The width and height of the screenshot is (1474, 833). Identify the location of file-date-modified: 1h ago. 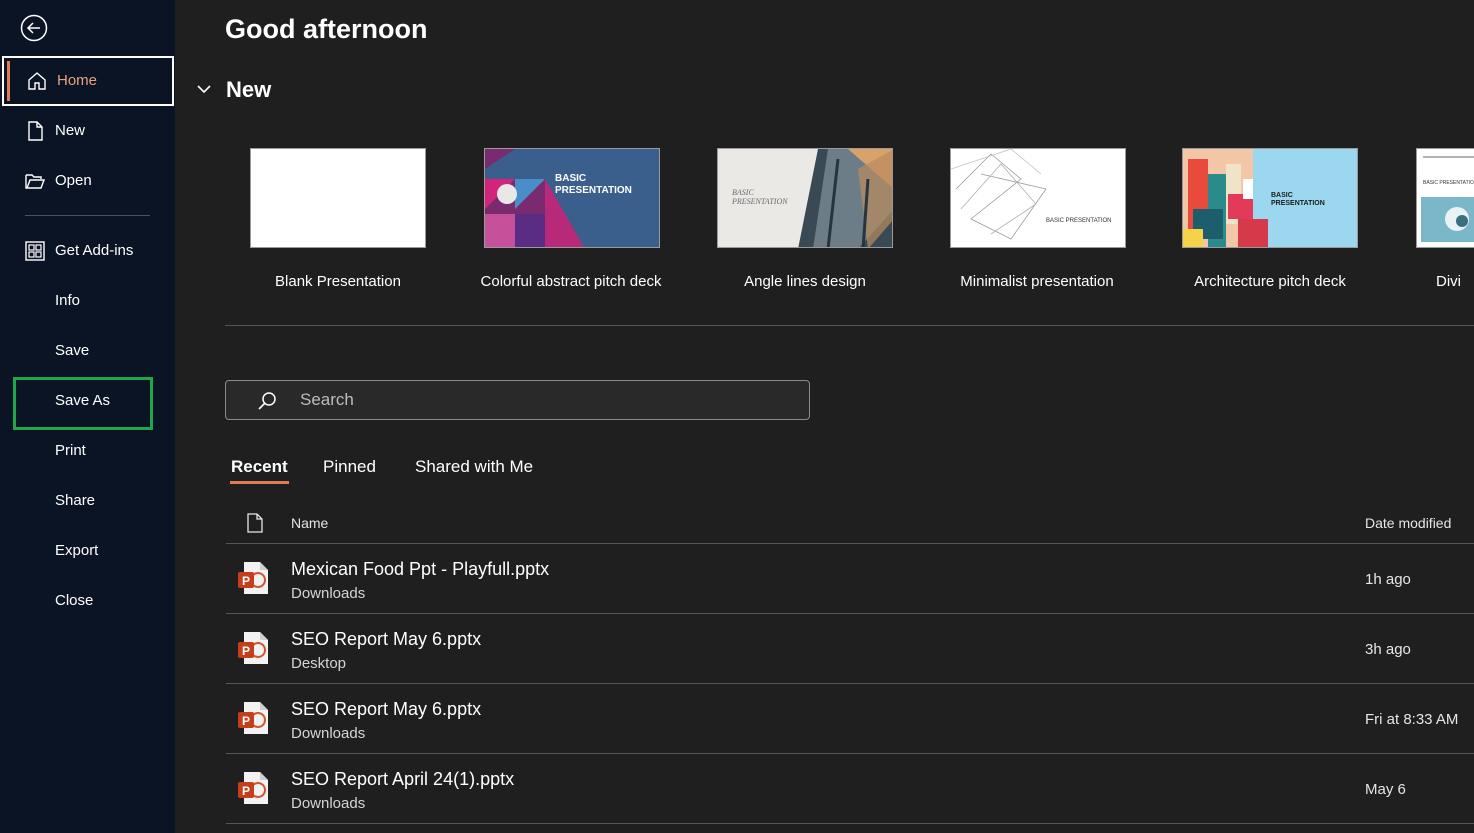
(1388, 579).